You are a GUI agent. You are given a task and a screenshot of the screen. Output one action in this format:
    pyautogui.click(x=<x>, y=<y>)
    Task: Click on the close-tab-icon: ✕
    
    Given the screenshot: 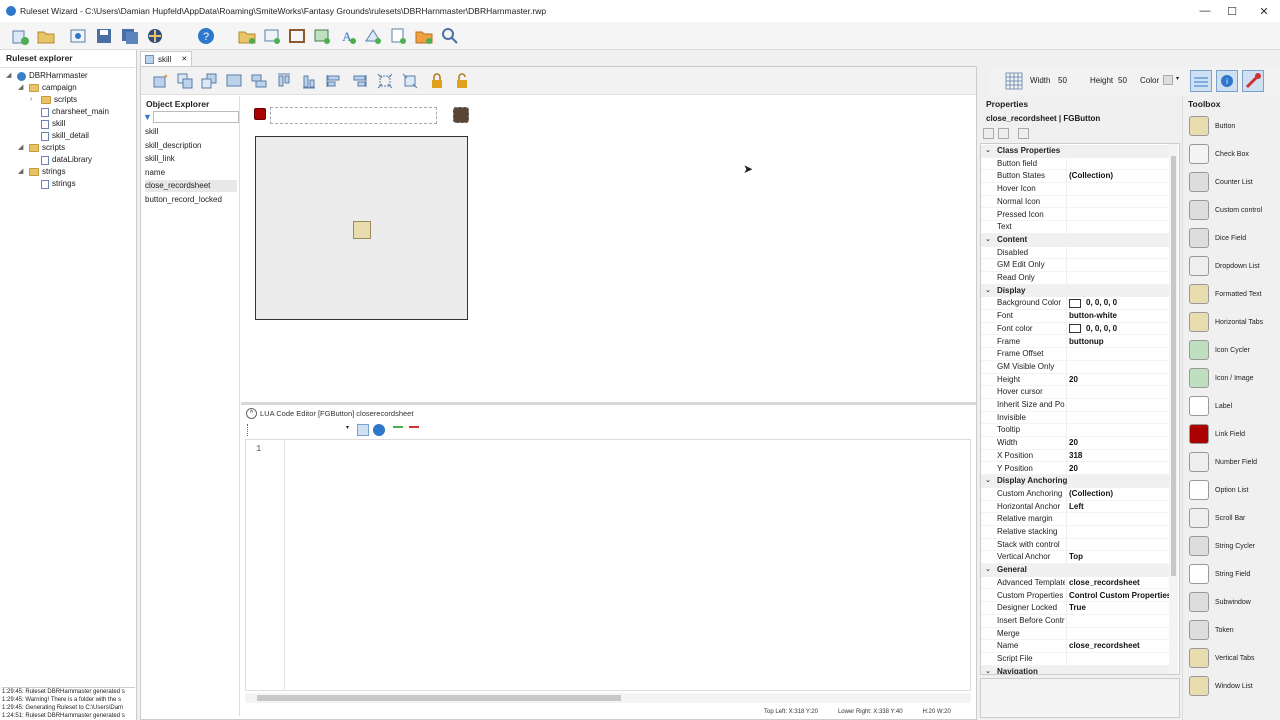 What is the action you would take?
    pyautogui.click(x=184, y=59)
    